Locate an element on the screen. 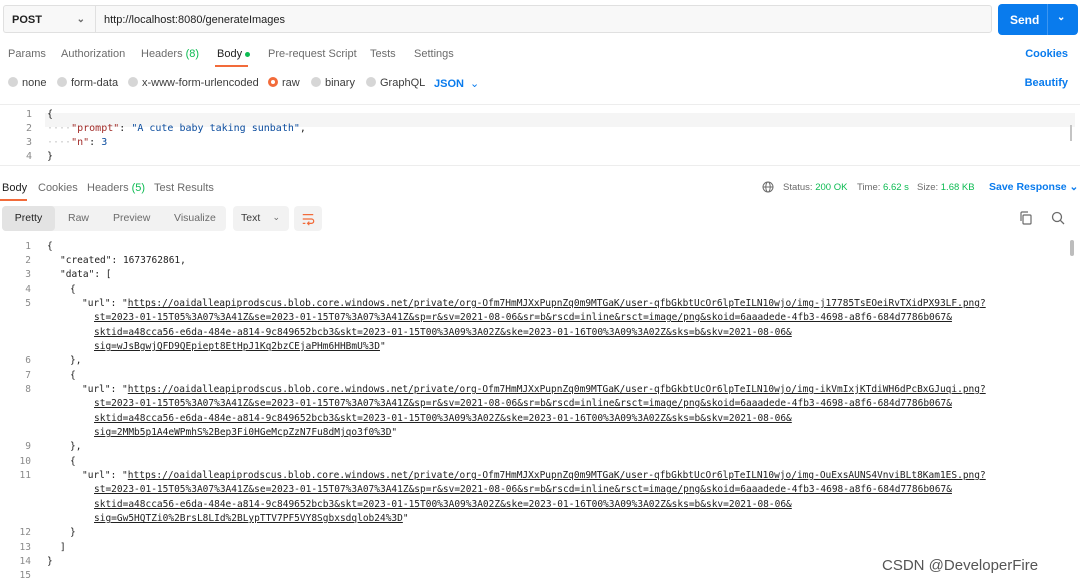 Image resolution: width=1080 pixels, height=586 pixels. view-pretty: Pretty is located at coordinates (28, 218).